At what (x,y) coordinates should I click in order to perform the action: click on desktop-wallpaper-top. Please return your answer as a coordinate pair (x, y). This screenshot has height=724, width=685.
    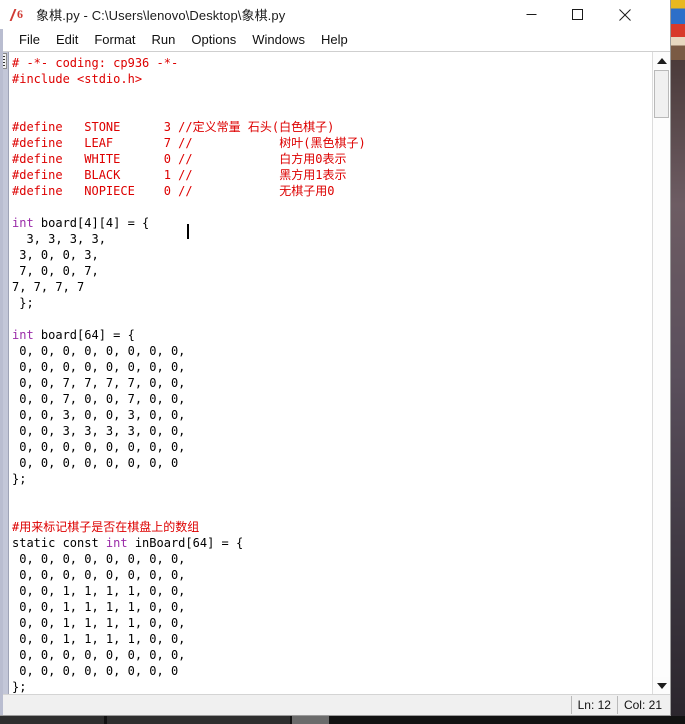
    Looking at the image, I should click on (678, 30).